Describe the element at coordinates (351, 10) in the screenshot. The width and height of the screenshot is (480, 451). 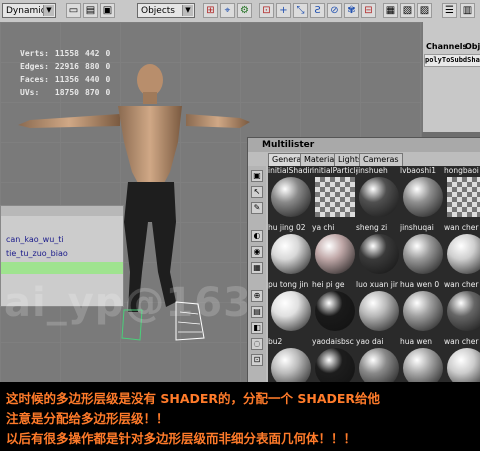
I see `construction-history-icon: ✾` at that location.